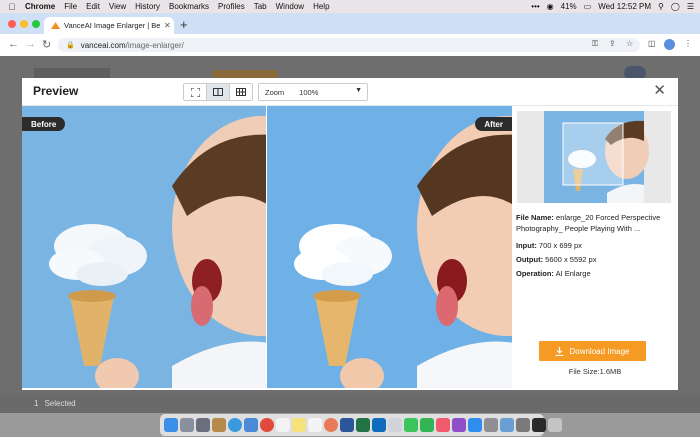  I want to click on settings-icon, so click(491, 425).